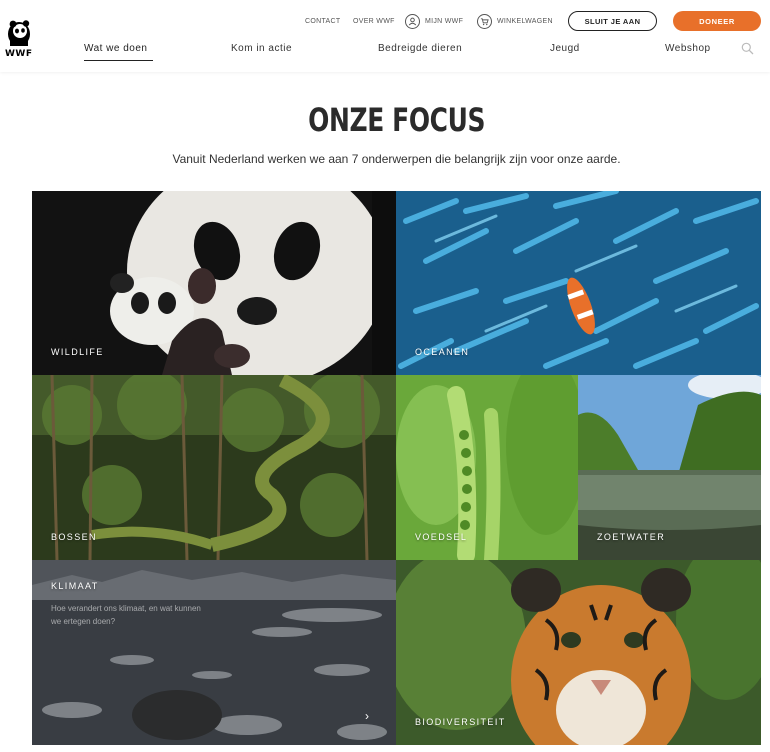  Describe the element at coordinates (116, 48) in the screenshot. I see `nav-wat-we-doen: Wat we doen` at that location.